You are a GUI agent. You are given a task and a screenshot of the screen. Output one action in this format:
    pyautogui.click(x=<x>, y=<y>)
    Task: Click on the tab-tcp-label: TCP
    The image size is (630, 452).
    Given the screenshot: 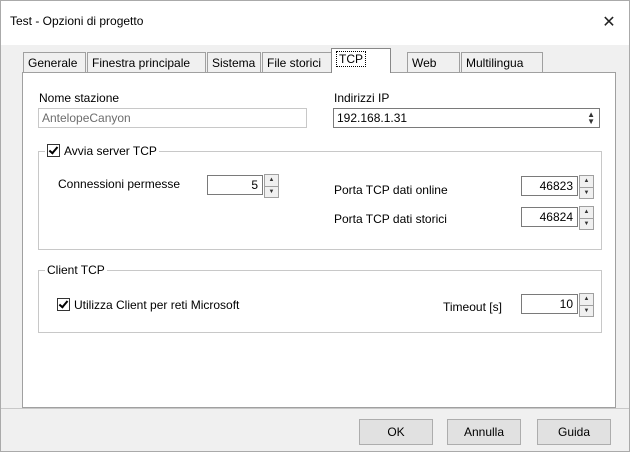 What is the action you would take?
    pyautogui.click(x=351, y=59)
    